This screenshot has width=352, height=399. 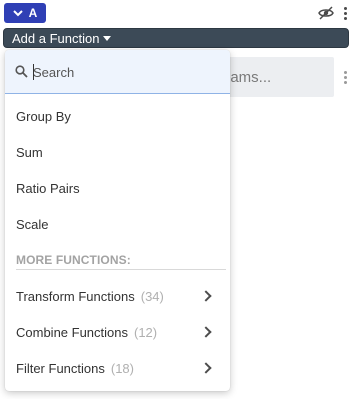 What do you see at coordinates (21, 71) in the screenshot?
I see `search-icon` at bounding box center [21, 71].